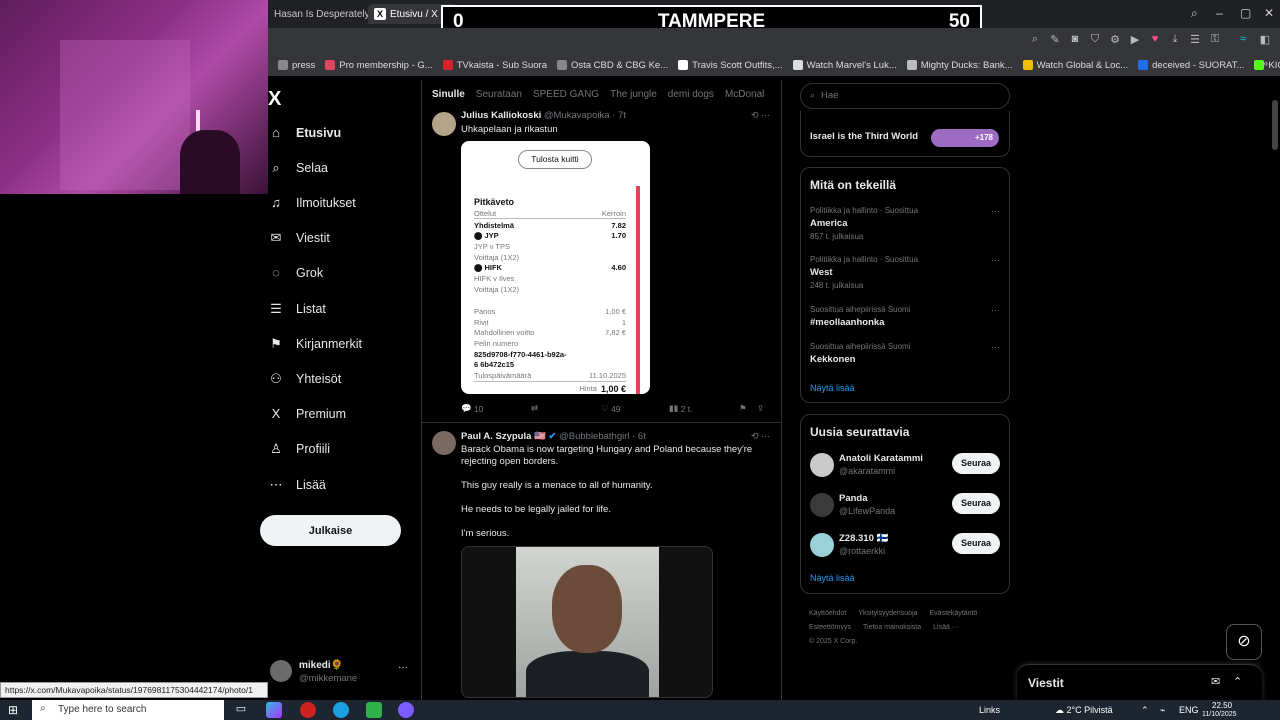  What do you see at coordinates (1162, 710) in the screenshot?
I see `network-icon: ⌁` at bounding box center [1162, 710].